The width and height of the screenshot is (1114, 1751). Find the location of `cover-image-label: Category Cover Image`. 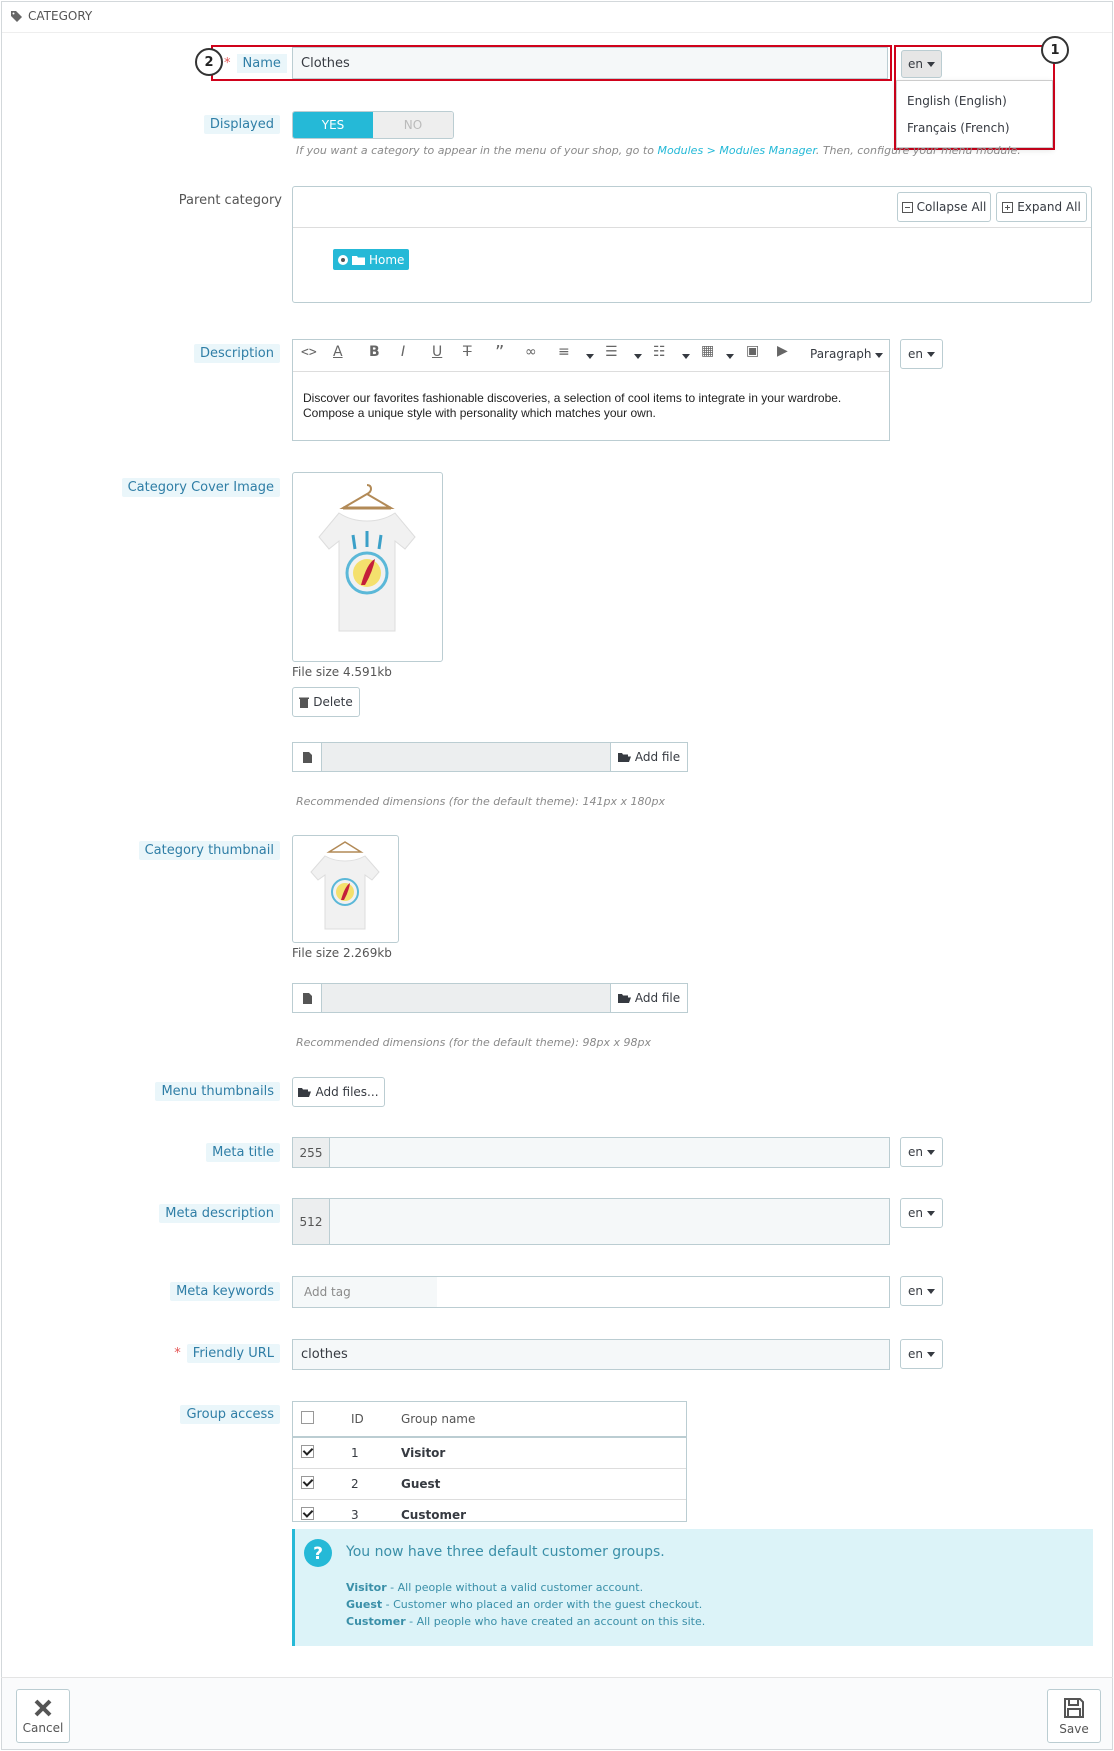

cover-image-label: Category Cover Image is located at coordinates (200, 487).